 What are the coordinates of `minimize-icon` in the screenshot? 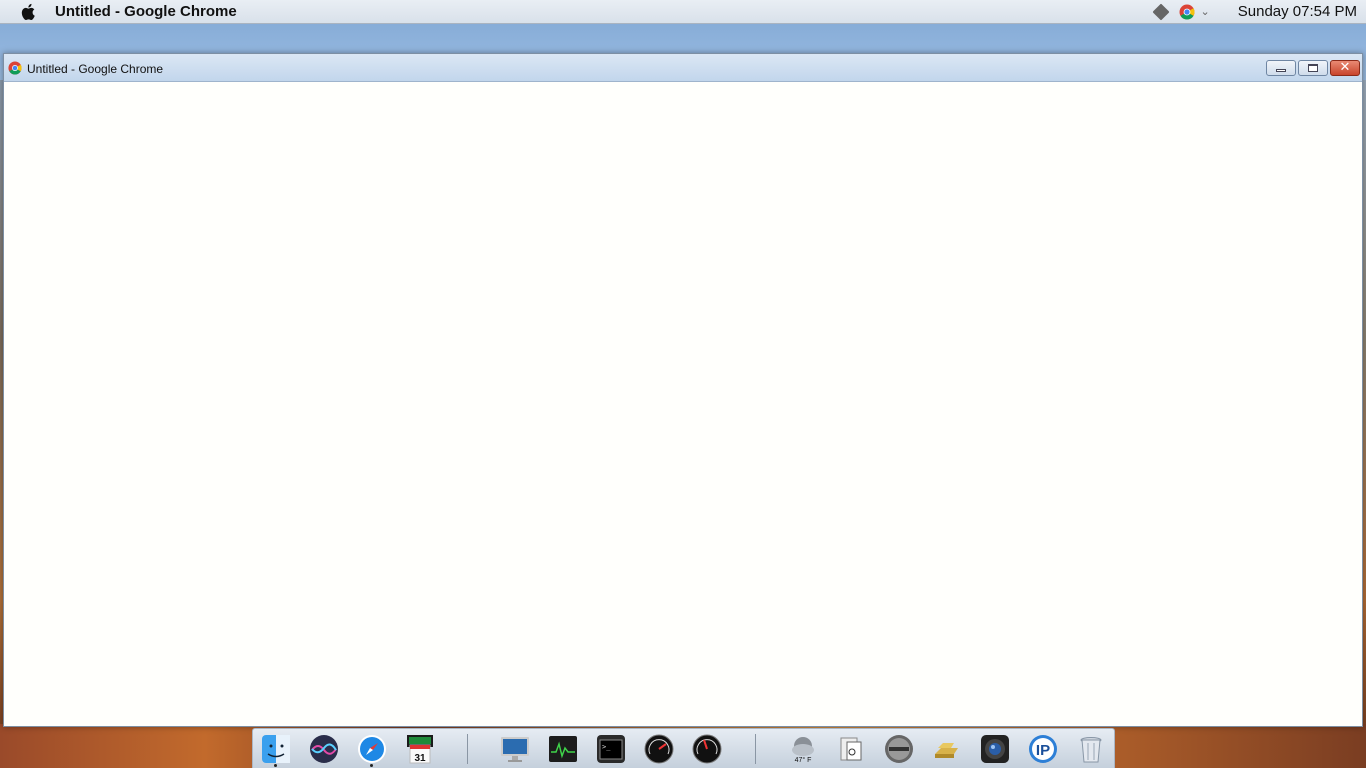 It's located at (1281, 70).